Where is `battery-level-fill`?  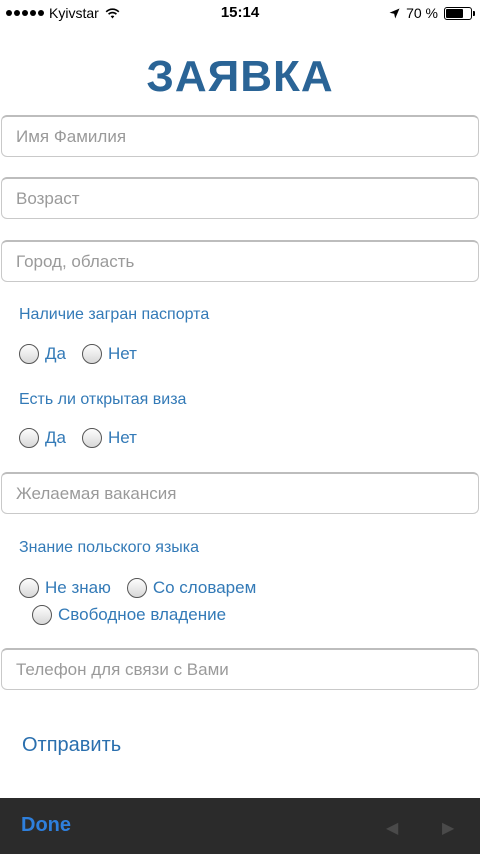
battery-level-fill is located at coordinates (454, 13).